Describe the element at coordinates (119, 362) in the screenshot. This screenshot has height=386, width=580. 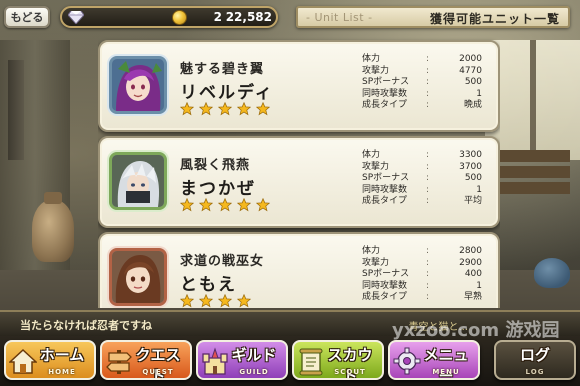
I see `signpost-icon` at that location.